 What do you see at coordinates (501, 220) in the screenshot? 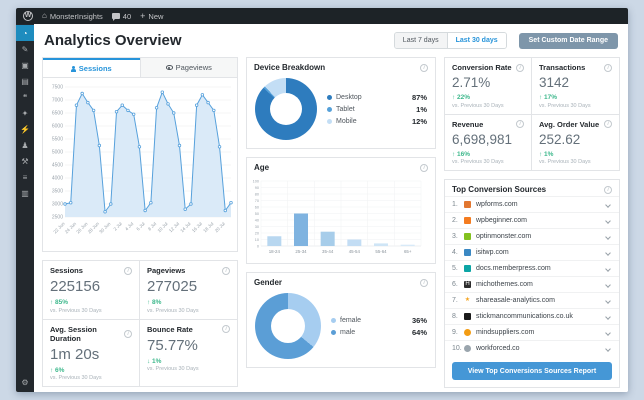
I see `source-domain: wpbeginner.com` at bounding box center [501, 220].